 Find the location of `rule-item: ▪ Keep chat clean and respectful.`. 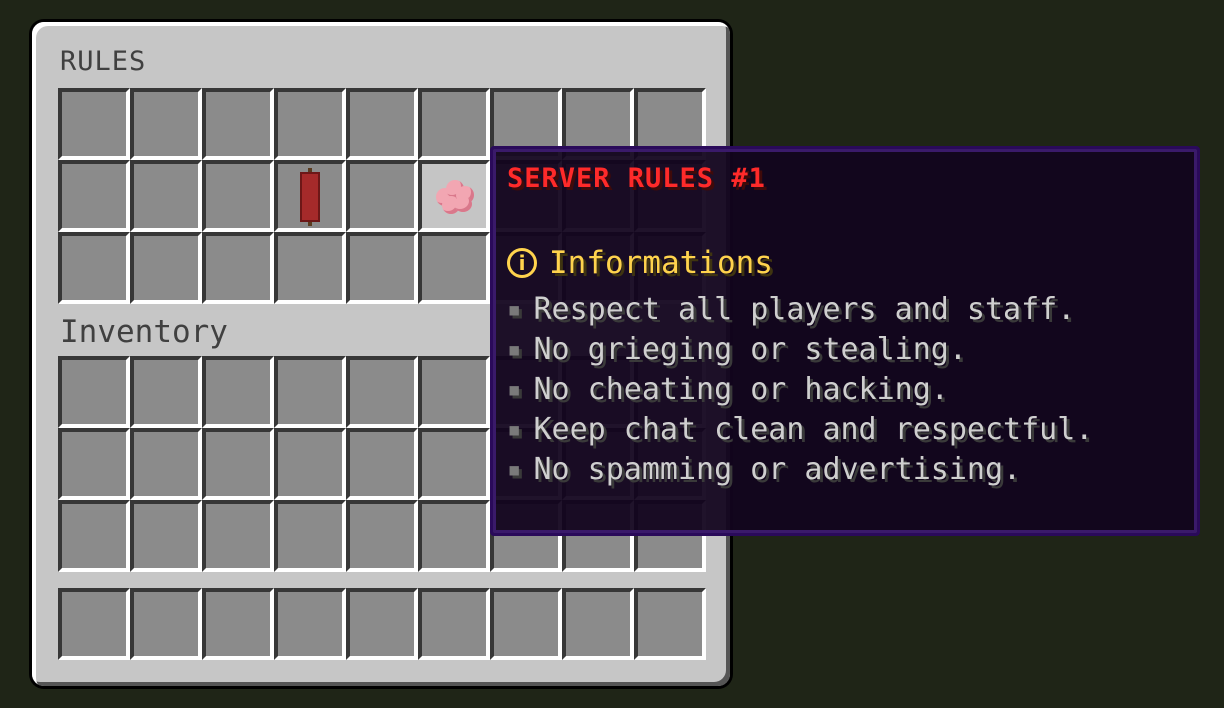

rule-item: ▪ Keep chat clean and respectful. is located at coordinates (800, 429).